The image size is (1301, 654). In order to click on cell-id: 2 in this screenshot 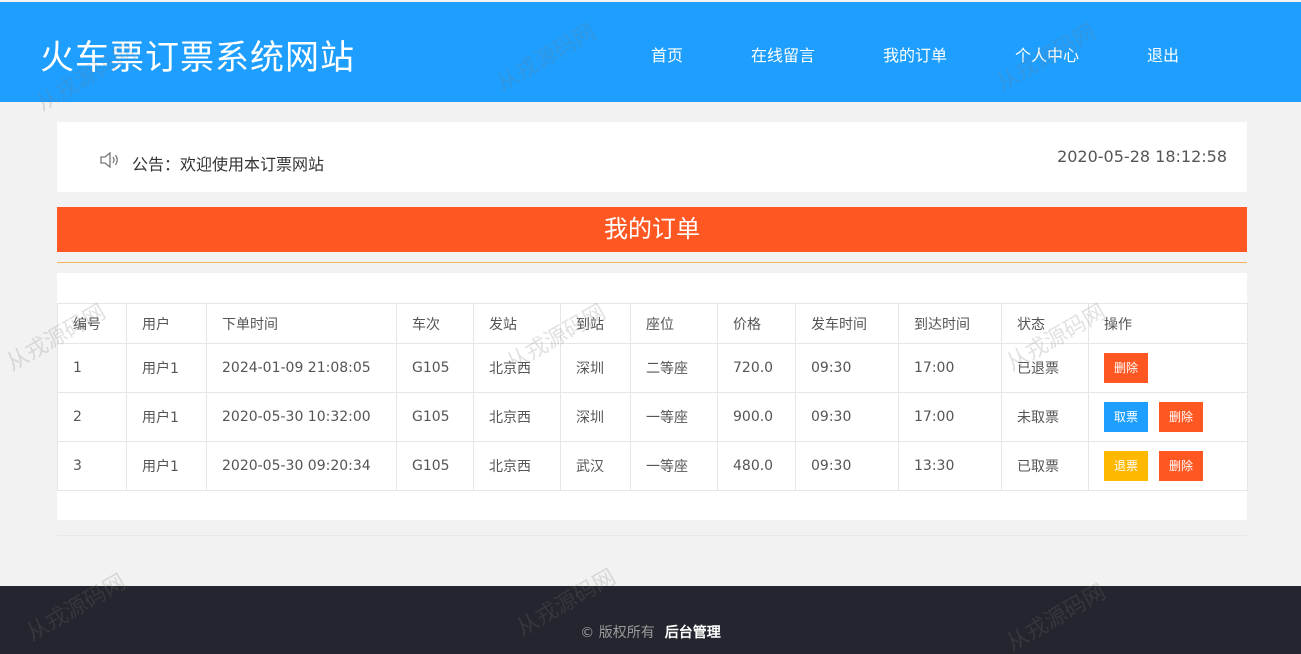, I will do `click(92, 417)`.